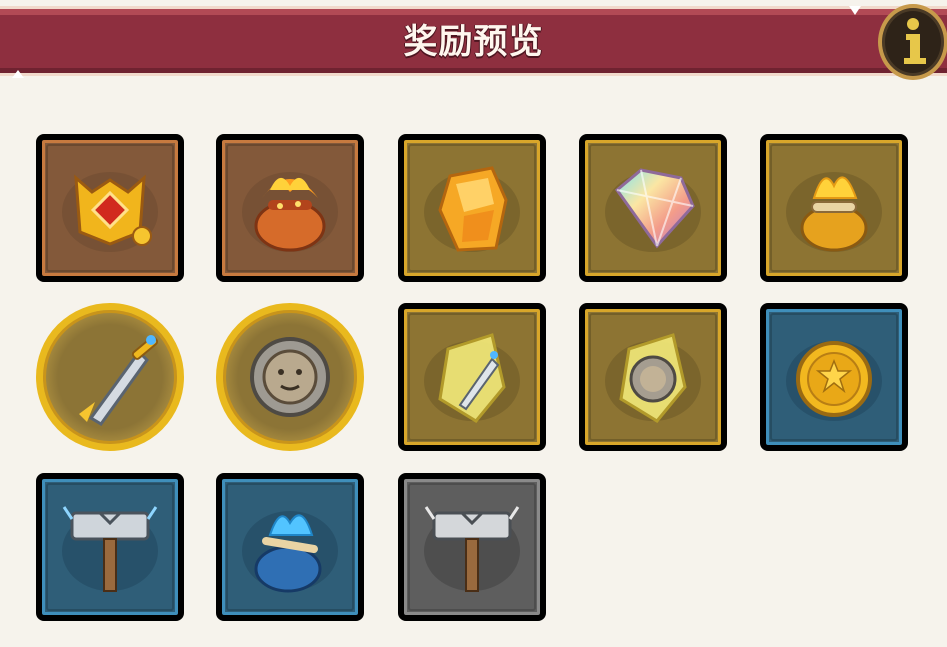  I want to click on gold-chest-armor-icon, so click(110, 212).